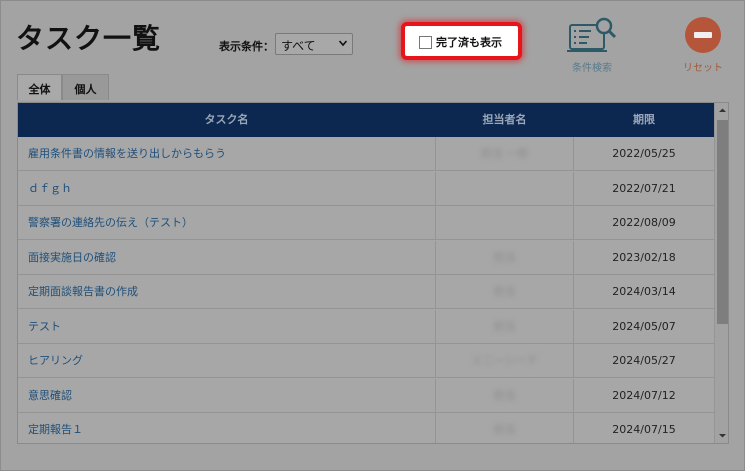 Image resolution: width=745 pixels, height=471 pixels. Describe the element at coordinates (722, 435) in the screenshot. I see `scroll-down-arrow-icon` at that location.